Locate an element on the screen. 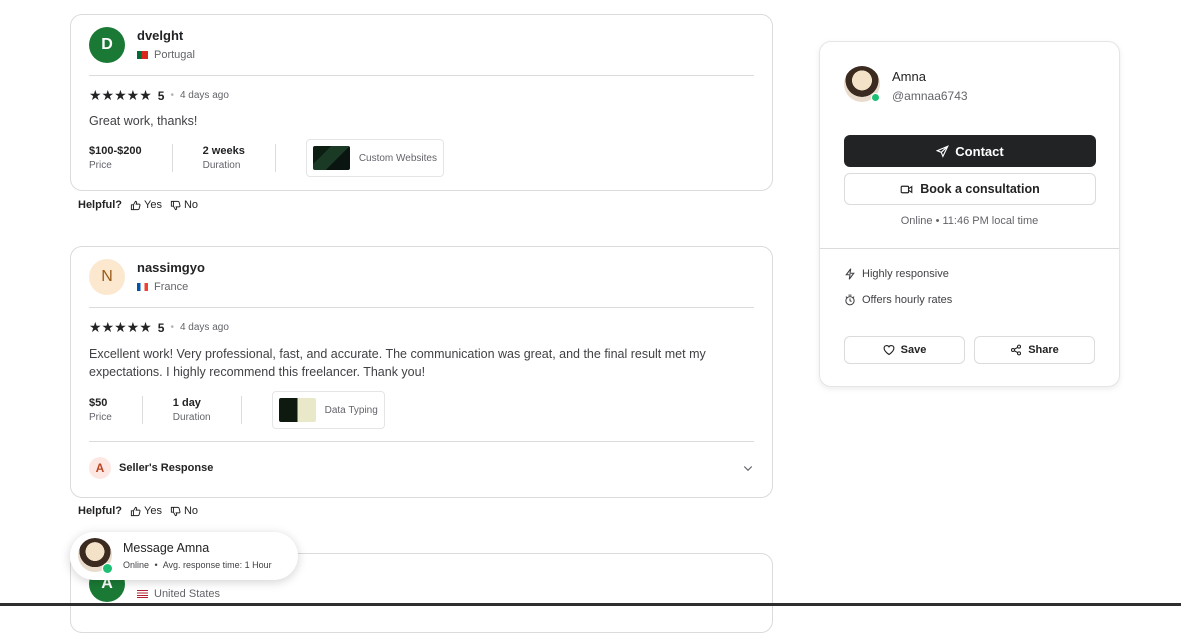  reviewer-country: France is located at coordinates (162, 287).